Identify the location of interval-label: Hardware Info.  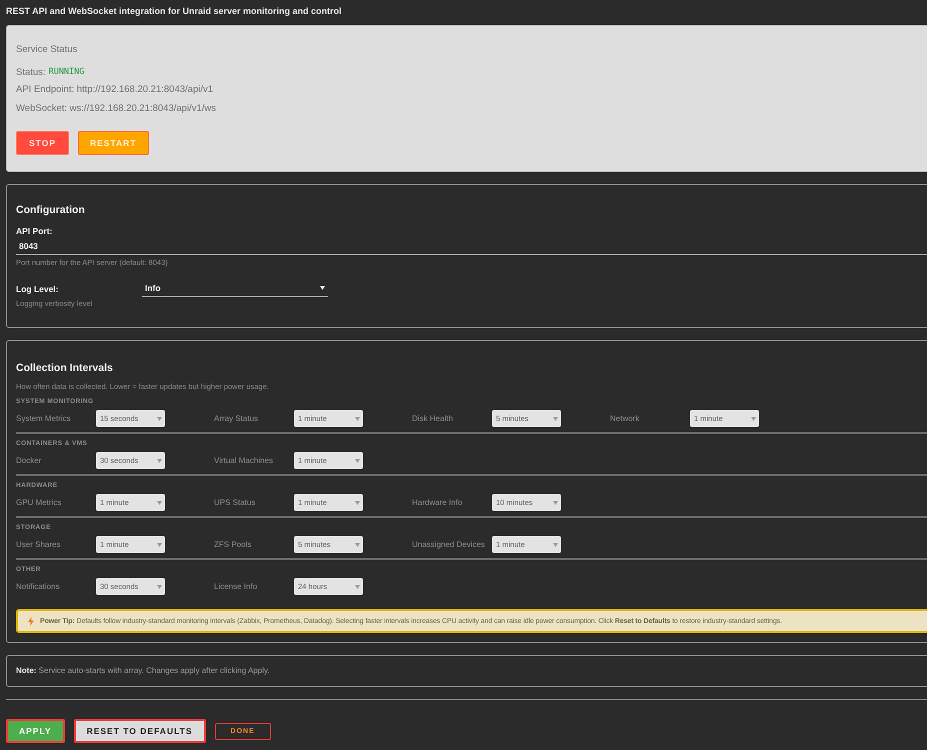
(438, 502).